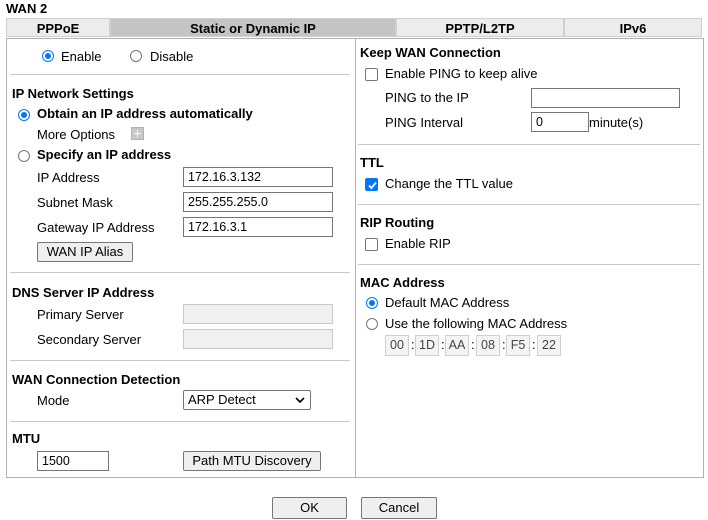  I want to click on specify-ip-label: Specify an IP address, so click(104, 154).